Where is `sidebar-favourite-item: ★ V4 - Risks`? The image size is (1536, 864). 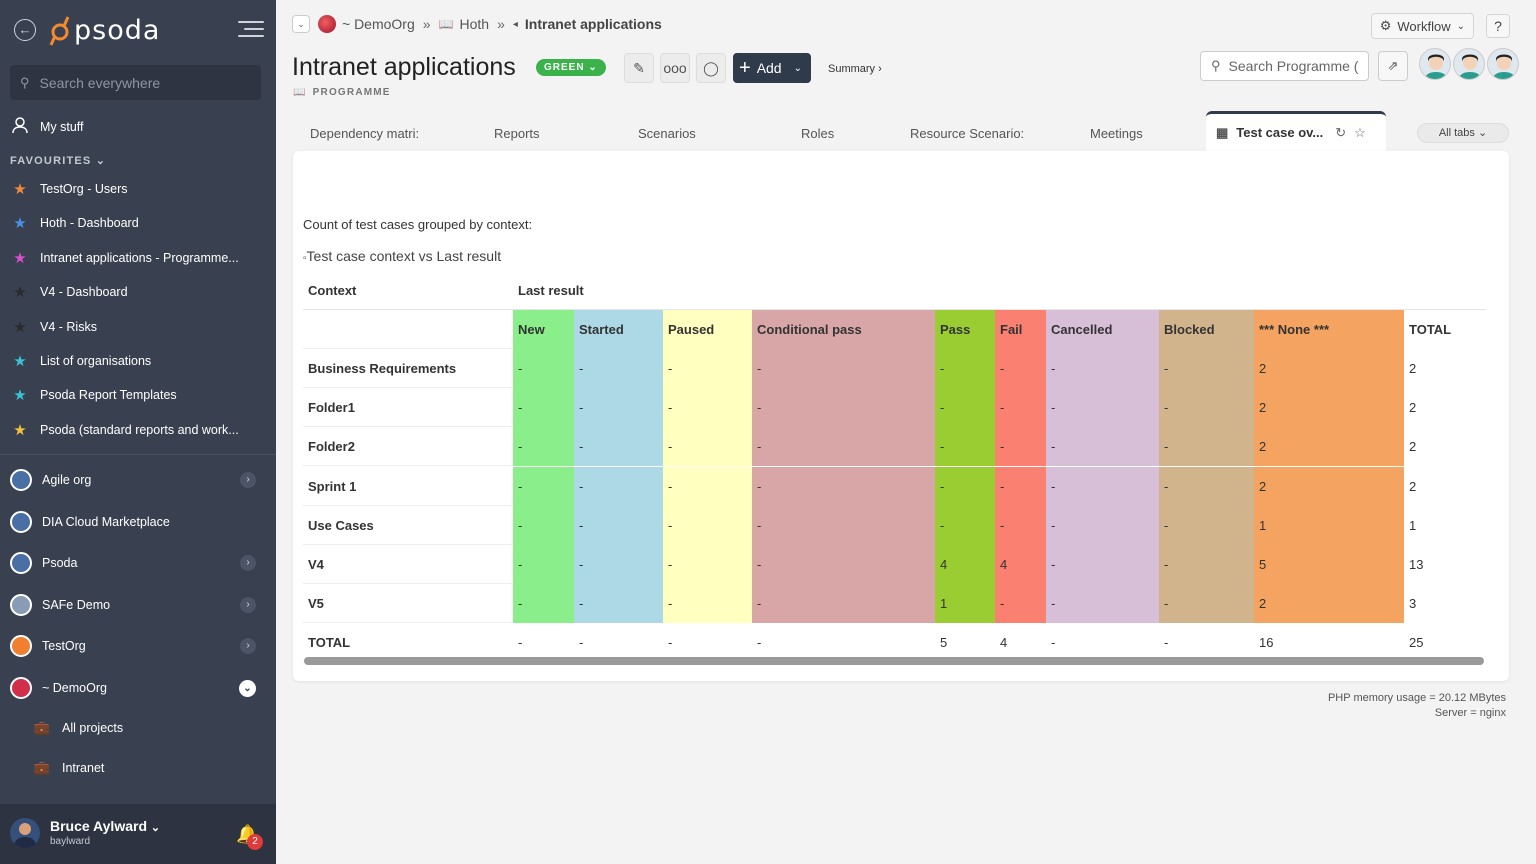 sidebar-favourite-item: ★ V4 - Risks is located at coordinates (138, 327).